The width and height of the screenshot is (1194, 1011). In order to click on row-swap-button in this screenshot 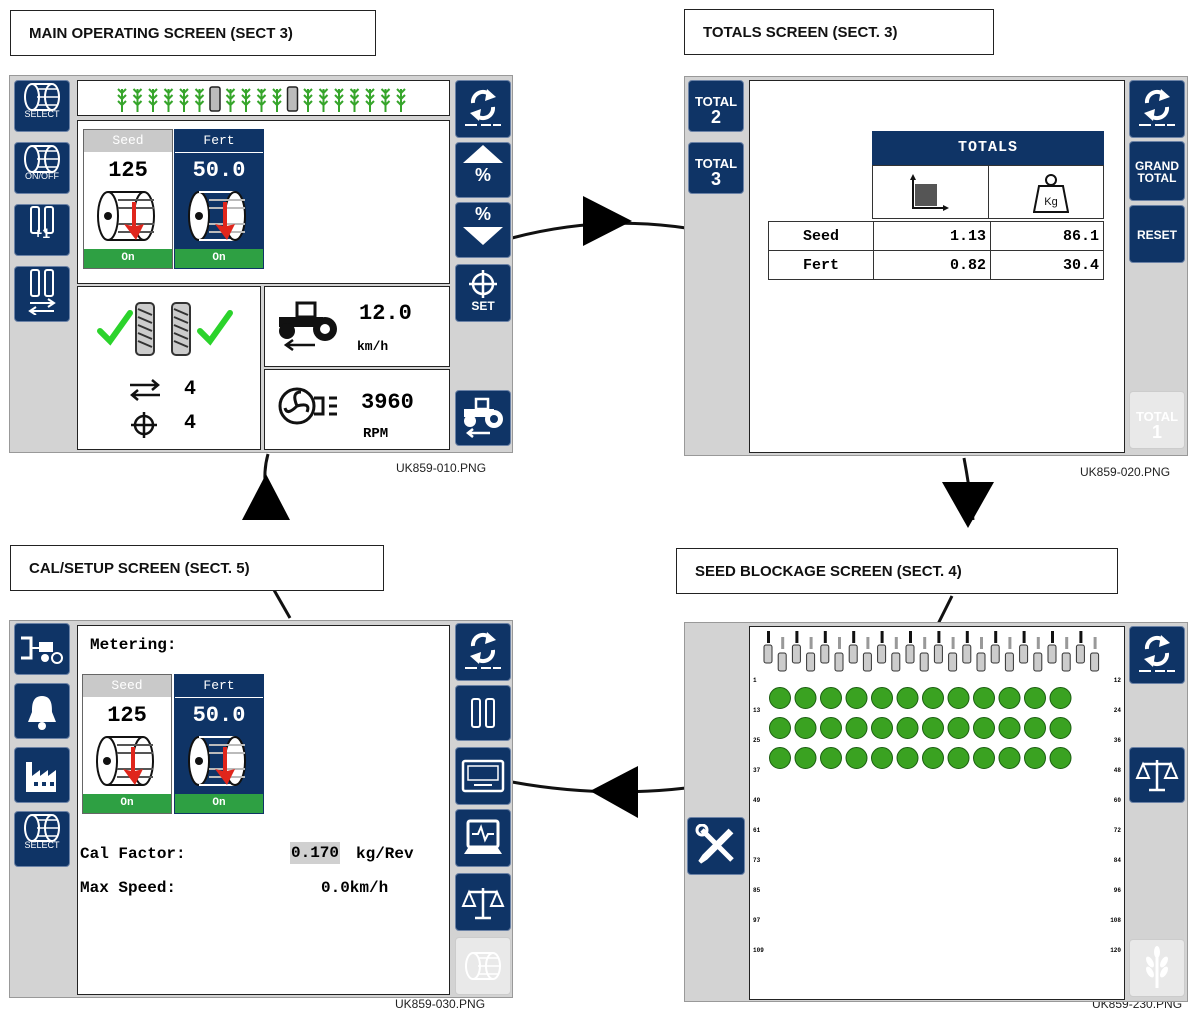, I will do `click(42, 294)`.